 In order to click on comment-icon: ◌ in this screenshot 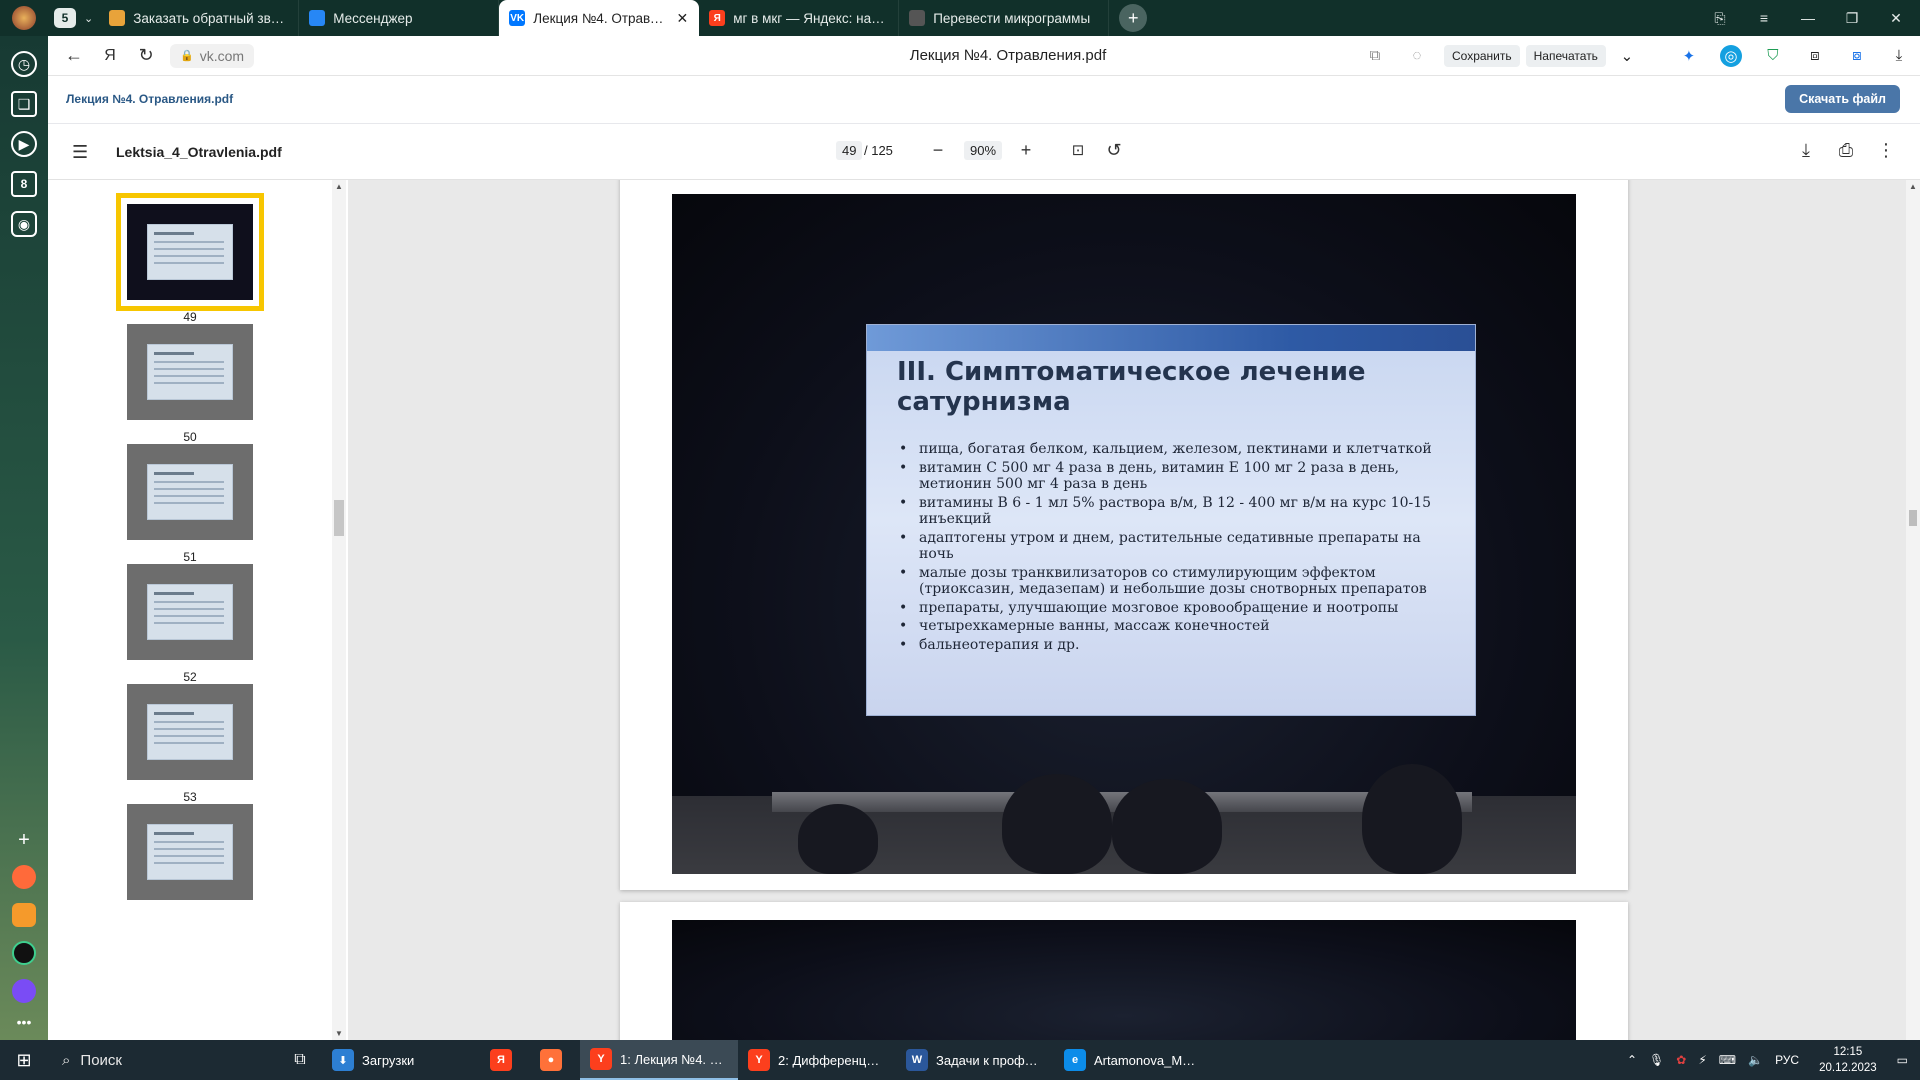, I will do `click(1417, 56)`.